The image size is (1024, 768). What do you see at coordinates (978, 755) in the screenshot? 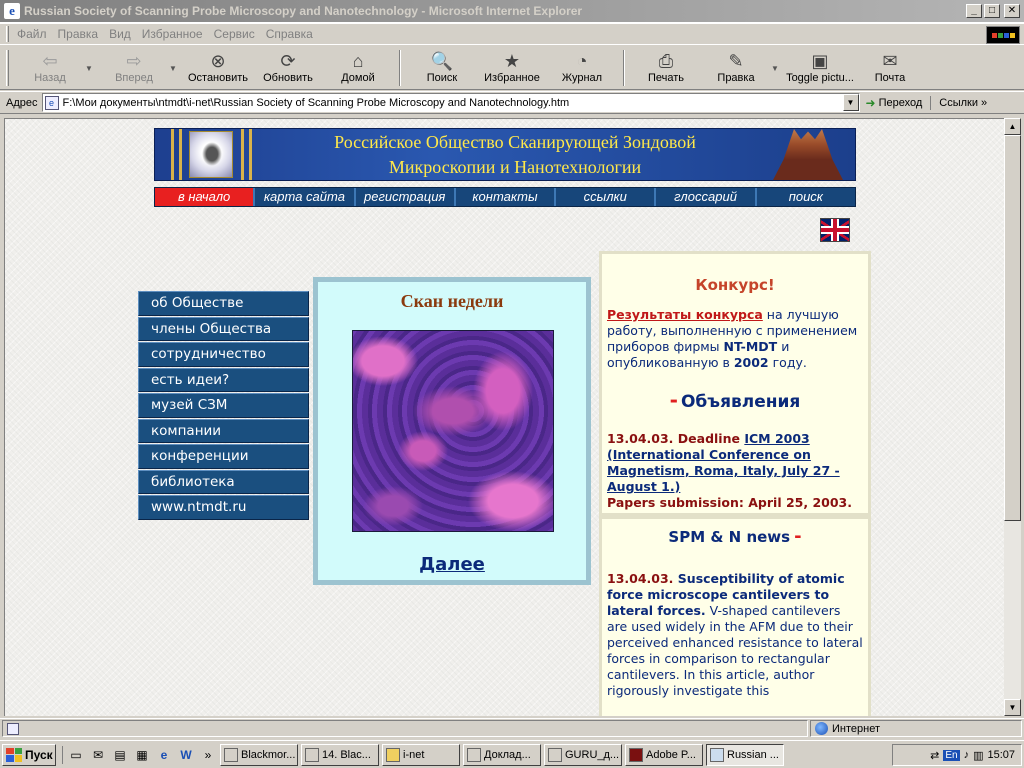
I see `tray-app-icon: ▥` at bounding box center [978, 755].